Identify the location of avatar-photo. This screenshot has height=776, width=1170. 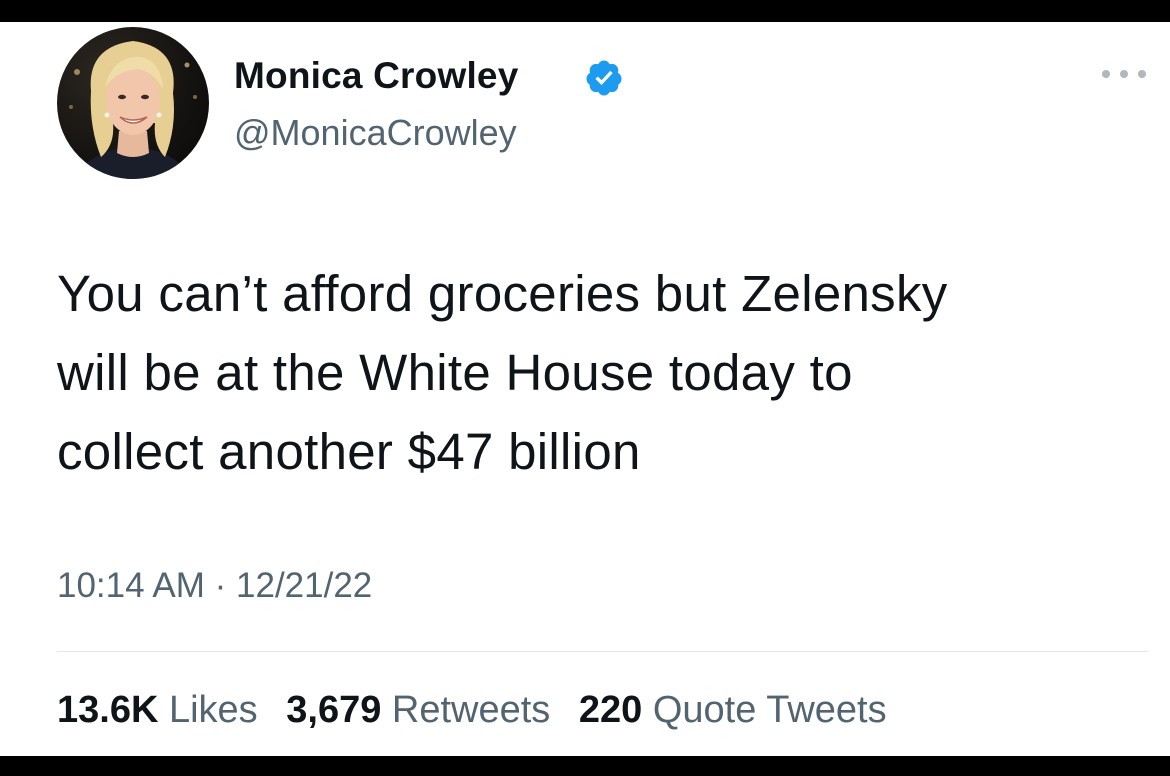
(133, 110).